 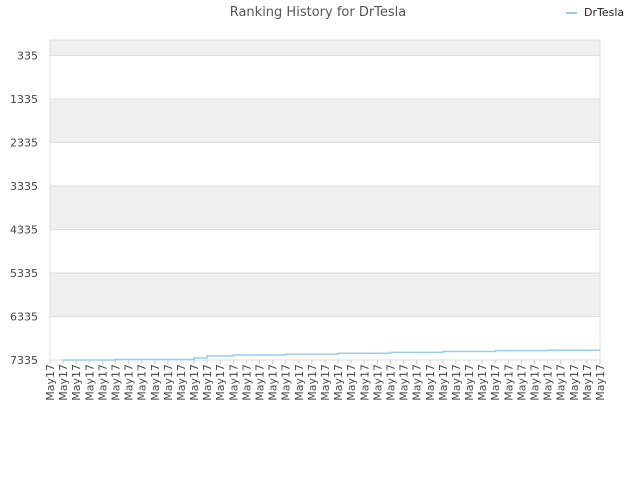 What do you see at coordinates (24, 316) in the screenshot?
I see `y-tick-label: 6335` at bounding box center [24, 316].